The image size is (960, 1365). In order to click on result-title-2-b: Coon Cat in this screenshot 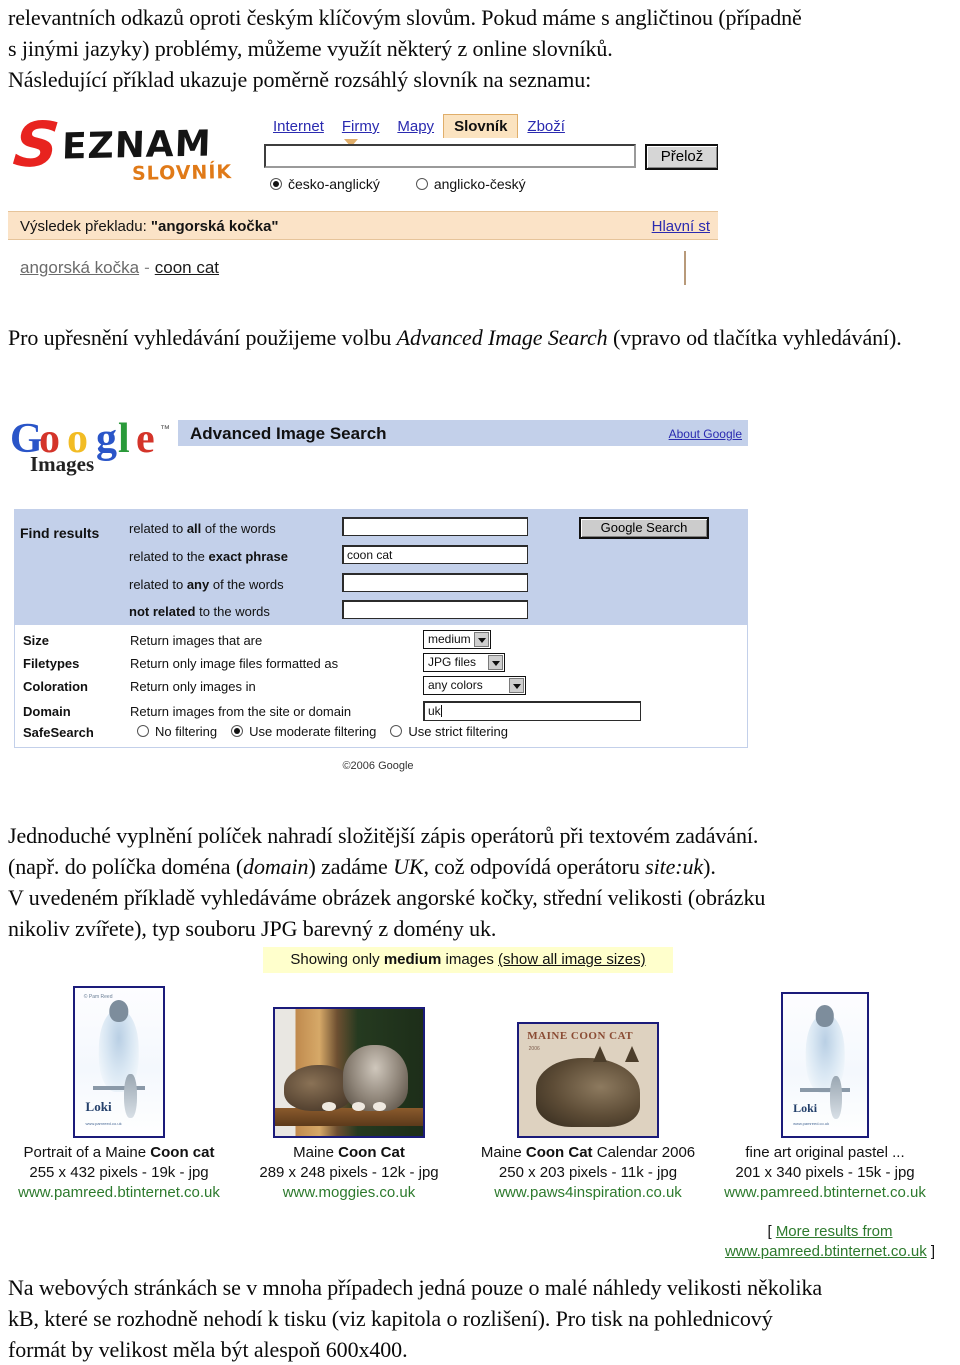, I will do `click(371, 1152)`.